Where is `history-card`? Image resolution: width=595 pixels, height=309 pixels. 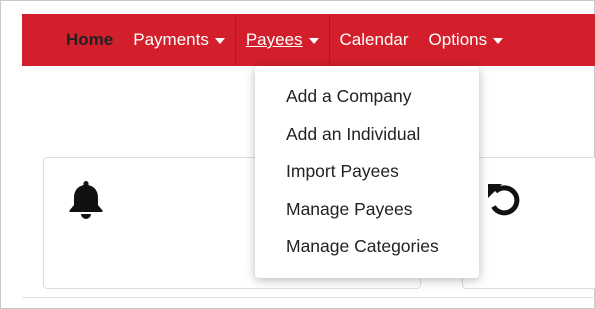 history-card is located at coordinates (528, 223).